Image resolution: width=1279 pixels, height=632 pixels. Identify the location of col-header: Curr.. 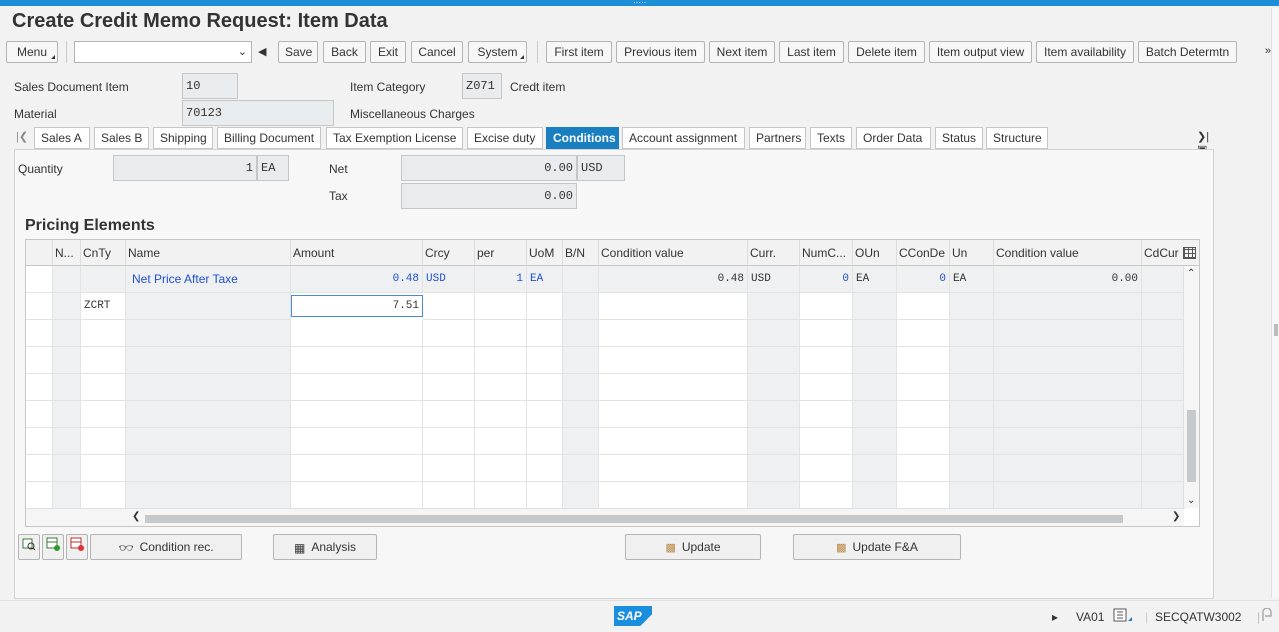
(774, 253).